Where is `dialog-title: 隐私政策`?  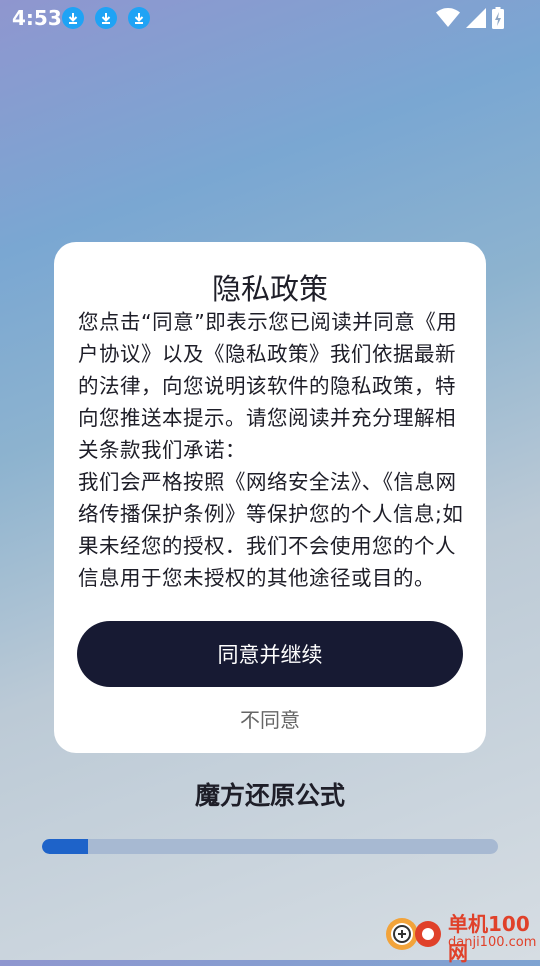
dialog-title: 隐私政策 is located at coordinates (269, 289).